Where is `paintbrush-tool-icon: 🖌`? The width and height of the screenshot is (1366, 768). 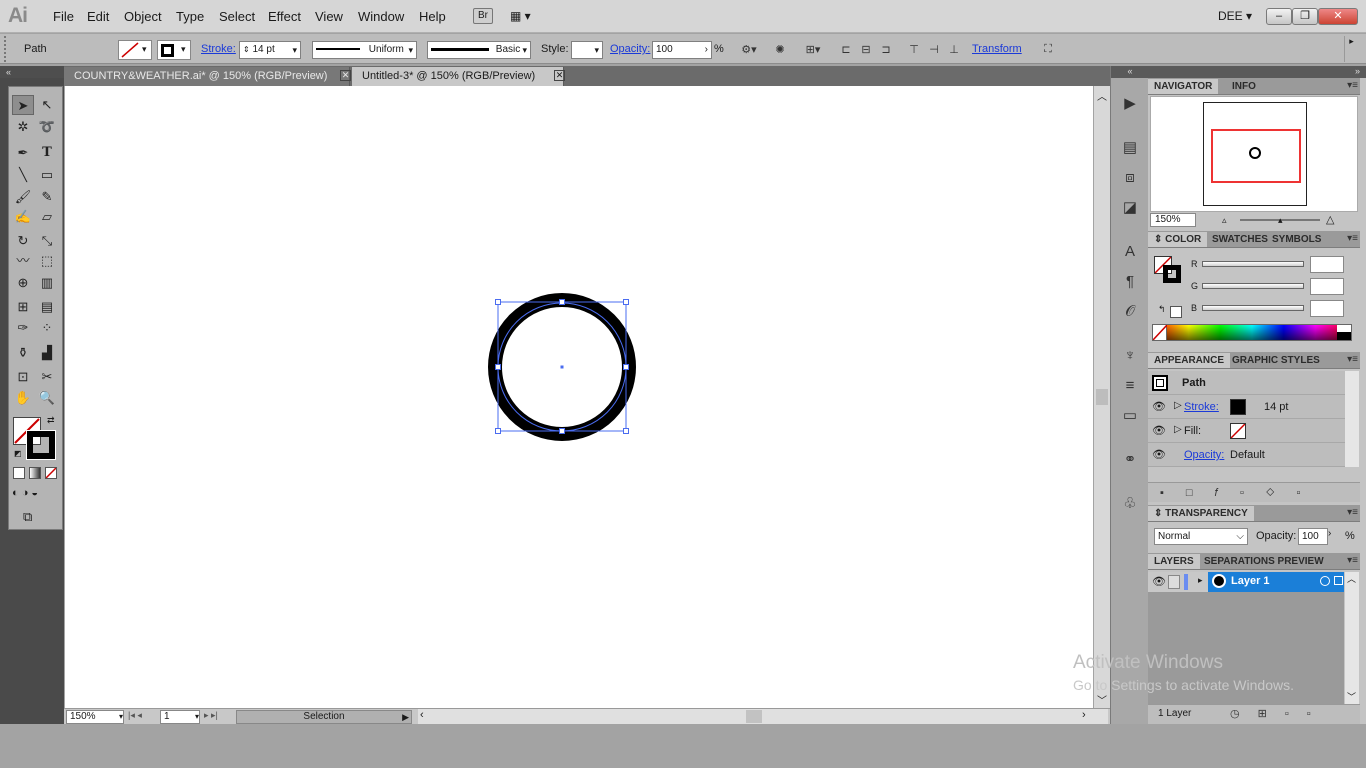 paintbrush-tool-icon: 🖌 is located at coordinates (23, 197).